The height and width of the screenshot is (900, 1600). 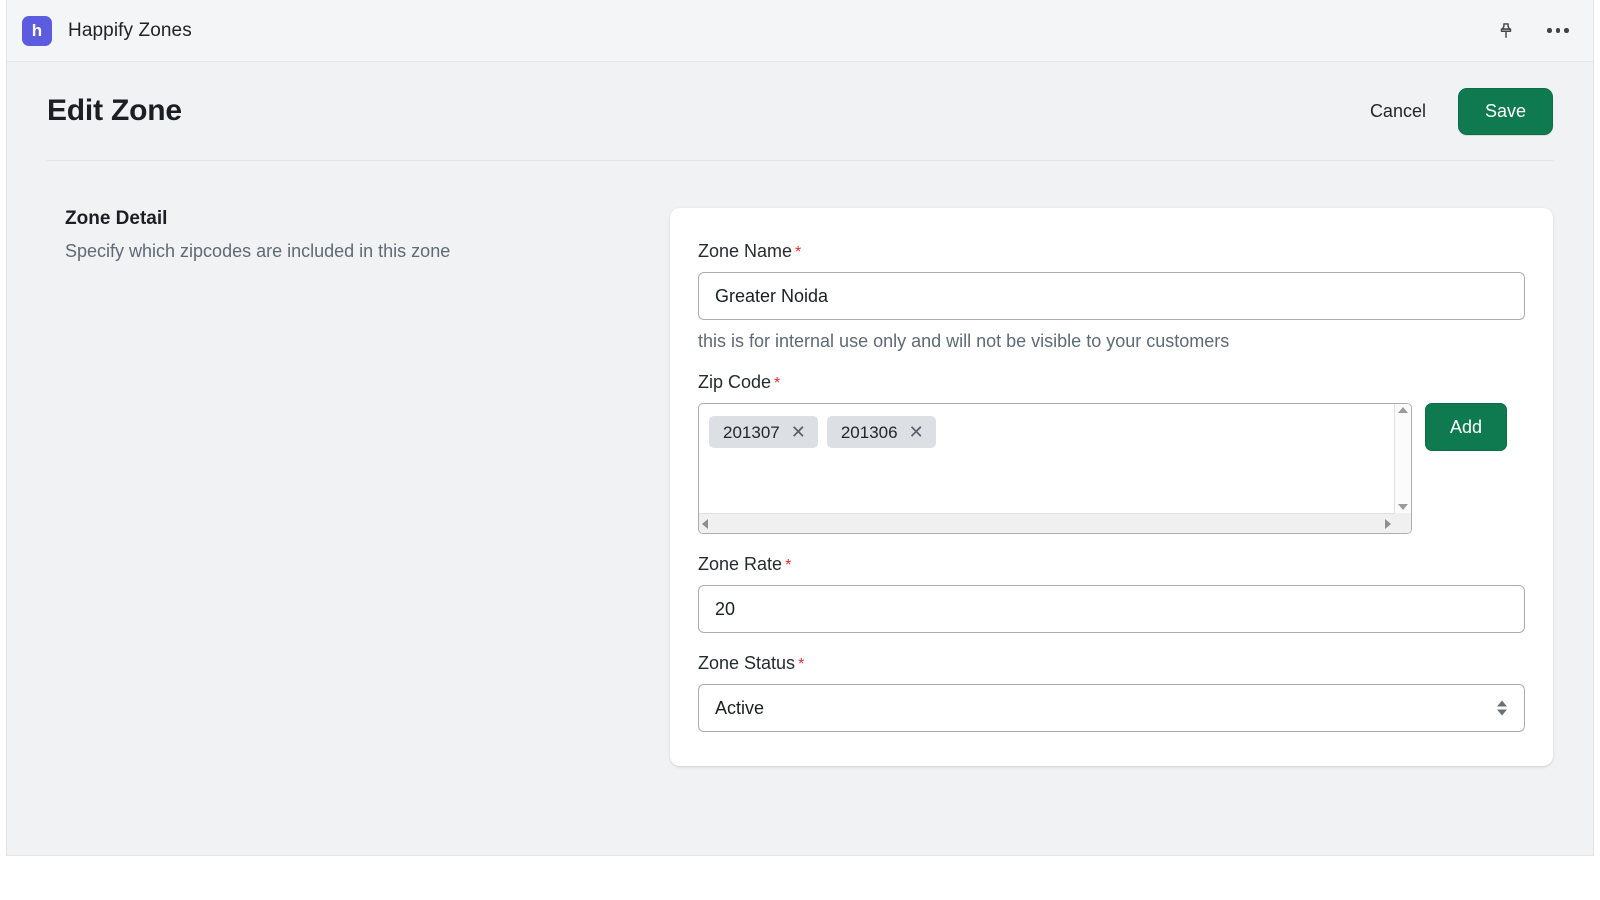 I want to click on app-title: Happify Zones, so click(x=130, y=30).